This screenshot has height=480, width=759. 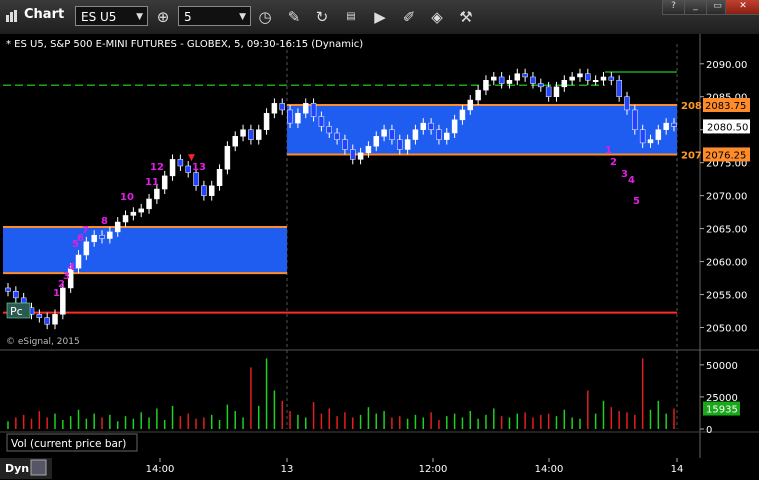 What do you see at coordinates (16, 311) in the screenshot?
I see `pc-label: Pc` at bounding box center [16, 311].